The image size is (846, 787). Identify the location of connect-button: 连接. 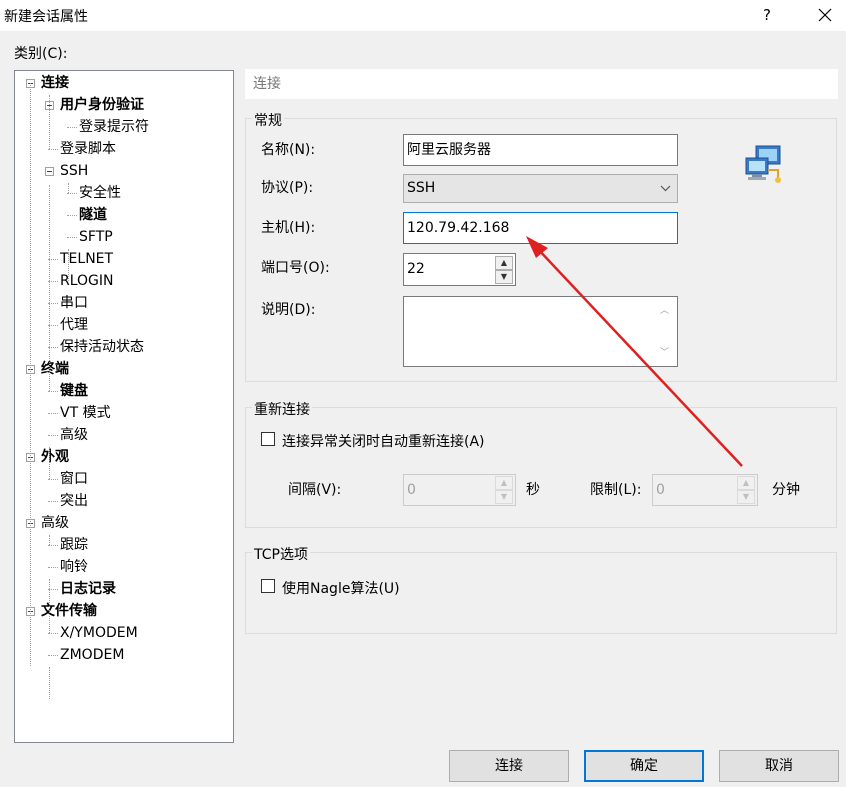
(509, 766).